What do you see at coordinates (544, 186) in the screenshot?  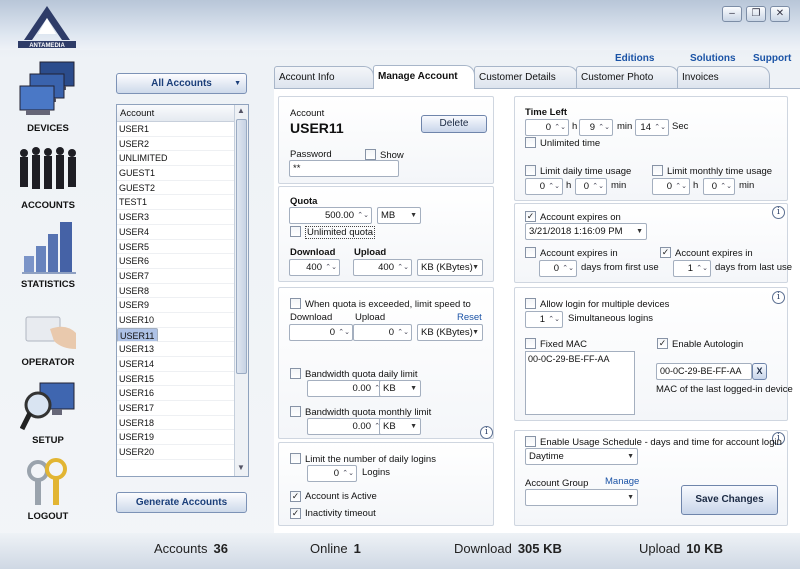 I see `daily-hours-stepper: 0 ⌃⌄` at bounding box center [544, 186].